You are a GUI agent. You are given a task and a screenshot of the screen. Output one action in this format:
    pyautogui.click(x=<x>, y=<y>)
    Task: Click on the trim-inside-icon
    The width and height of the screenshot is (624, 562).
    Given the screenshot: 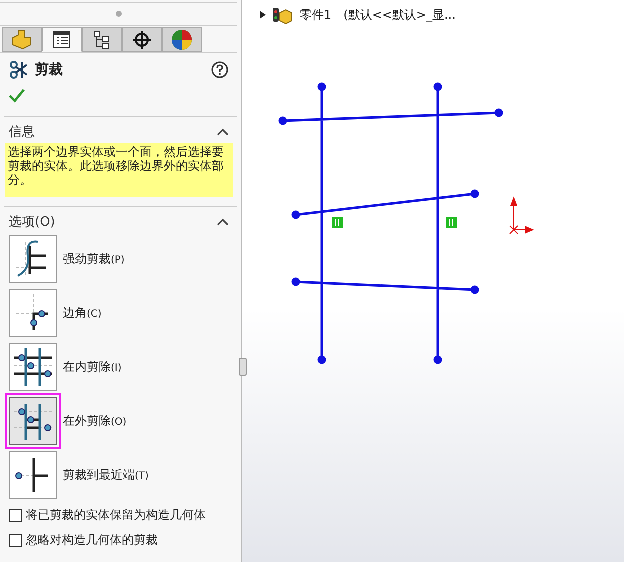 What is the action you would take?
    pyautogui.click(x=33, y=367)
    